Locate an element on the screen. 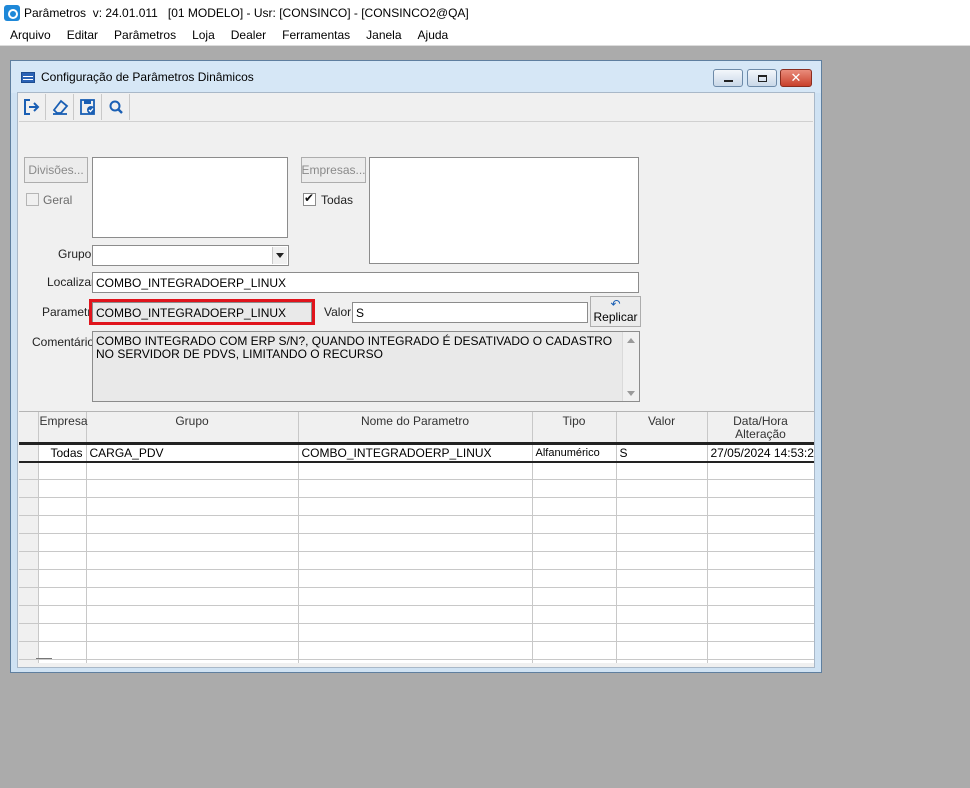 The height and width of the screenshot is (788, 970). localizar-input: COMBO_INTEGRADOERP_LINUX is located at coordinates (365, 282).